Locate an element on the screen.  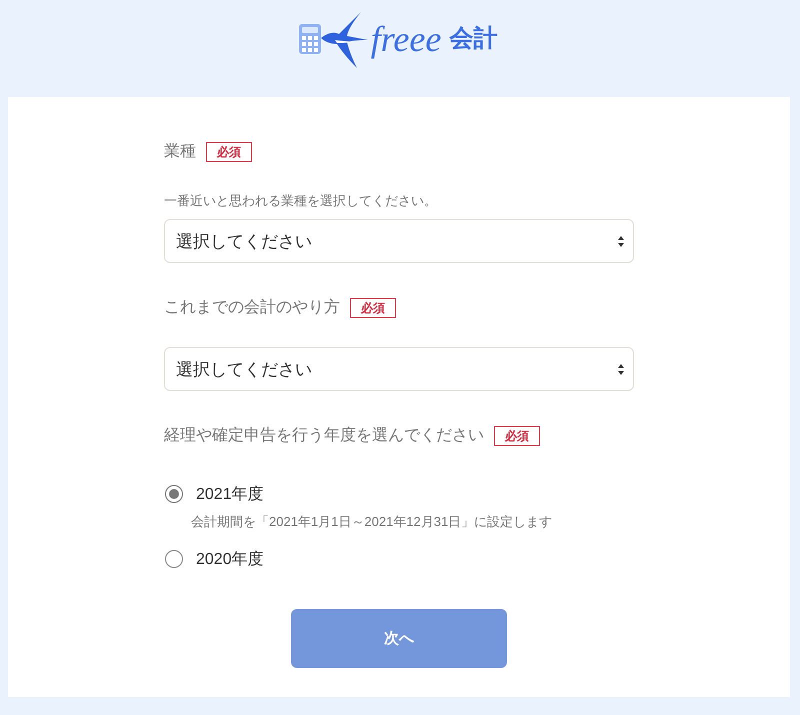
field-label: 業種 is located at coordinates (180, 152).